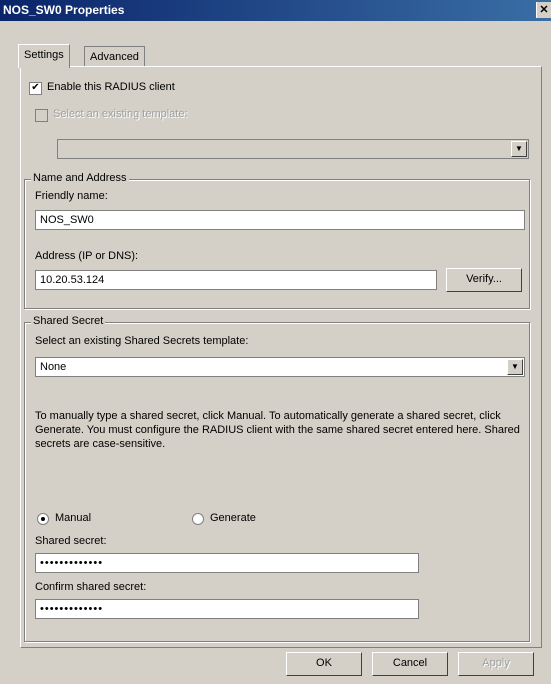 This screenshot has width=551, height=684. What do you see at coordinates (68, 321) in the screenshot?
I see `shared-secret-legend: Shared Secret` at bounding box center [68, 321].